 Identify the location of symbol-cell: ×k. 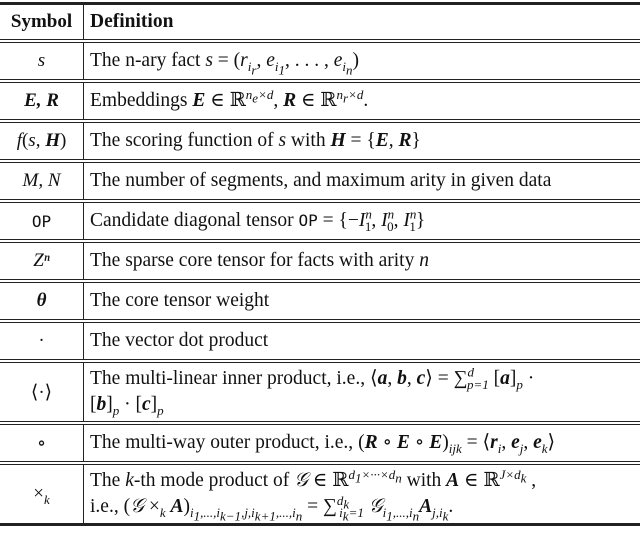
(42, 494).